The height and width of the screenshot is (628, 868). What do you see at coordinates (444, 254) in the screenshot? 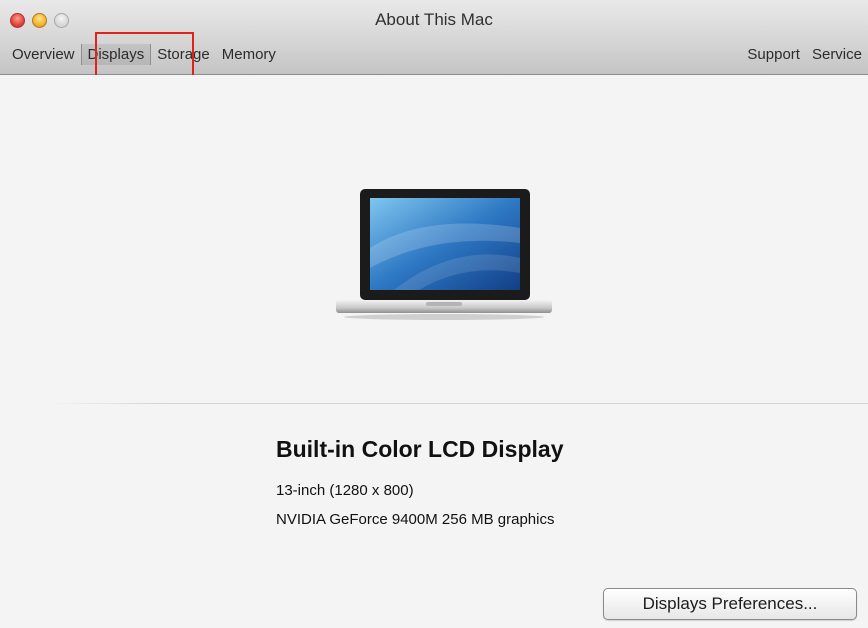
I see `laptop-icon` at bounding box center [444, 254].